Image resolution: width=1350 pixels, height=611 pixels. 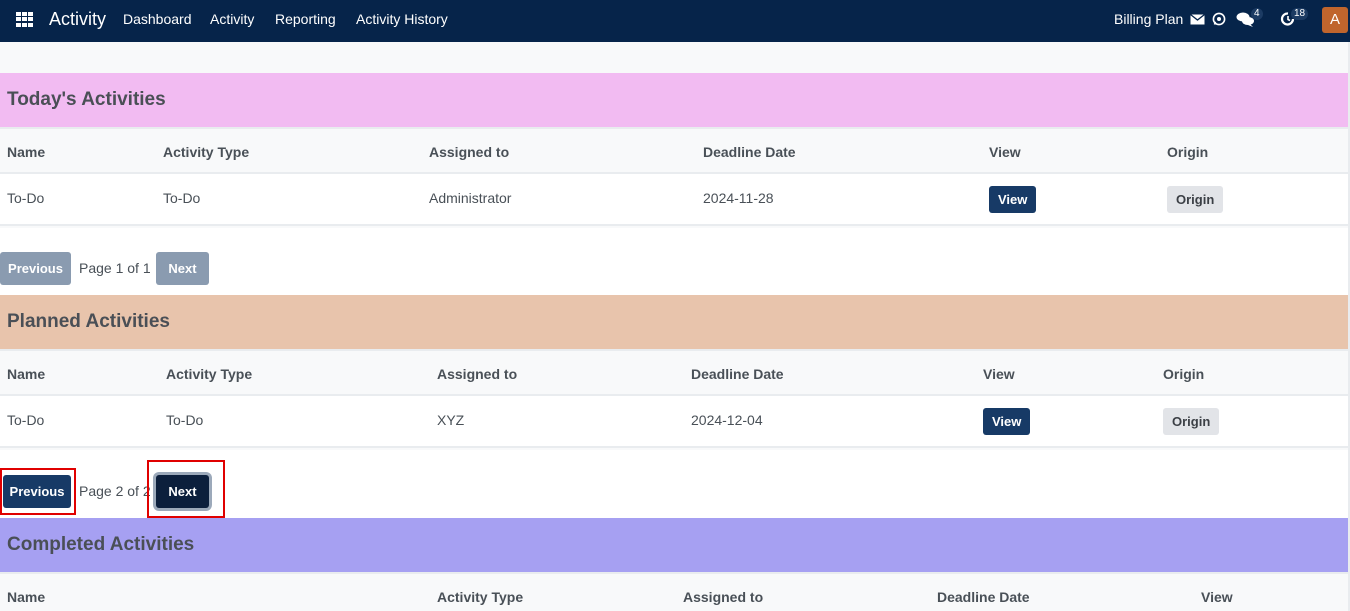 I want to click on nav-activity: Activity, so click(x=232, y=19).